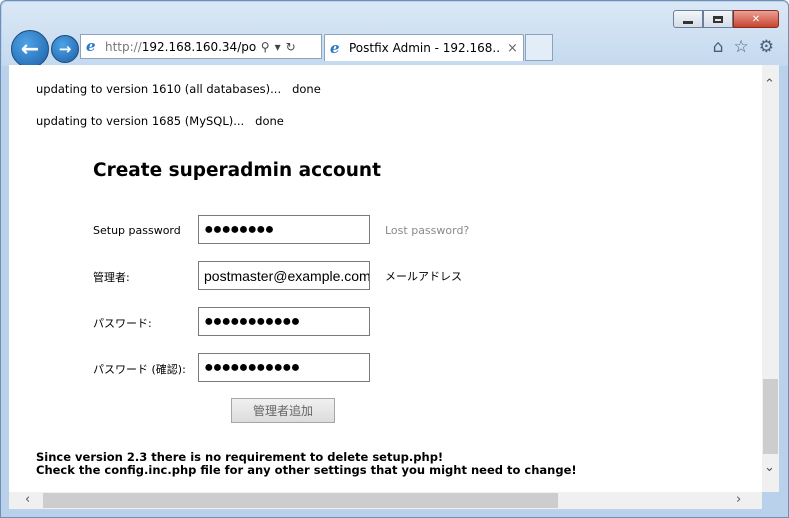 The width and height of the screenshot is (789, 518). What do you see at coordinates (160, 121) in the screenshot?
I see `log-line-2: updating to version 1685 (MySQL)... done` at bounding box center [160, 121].